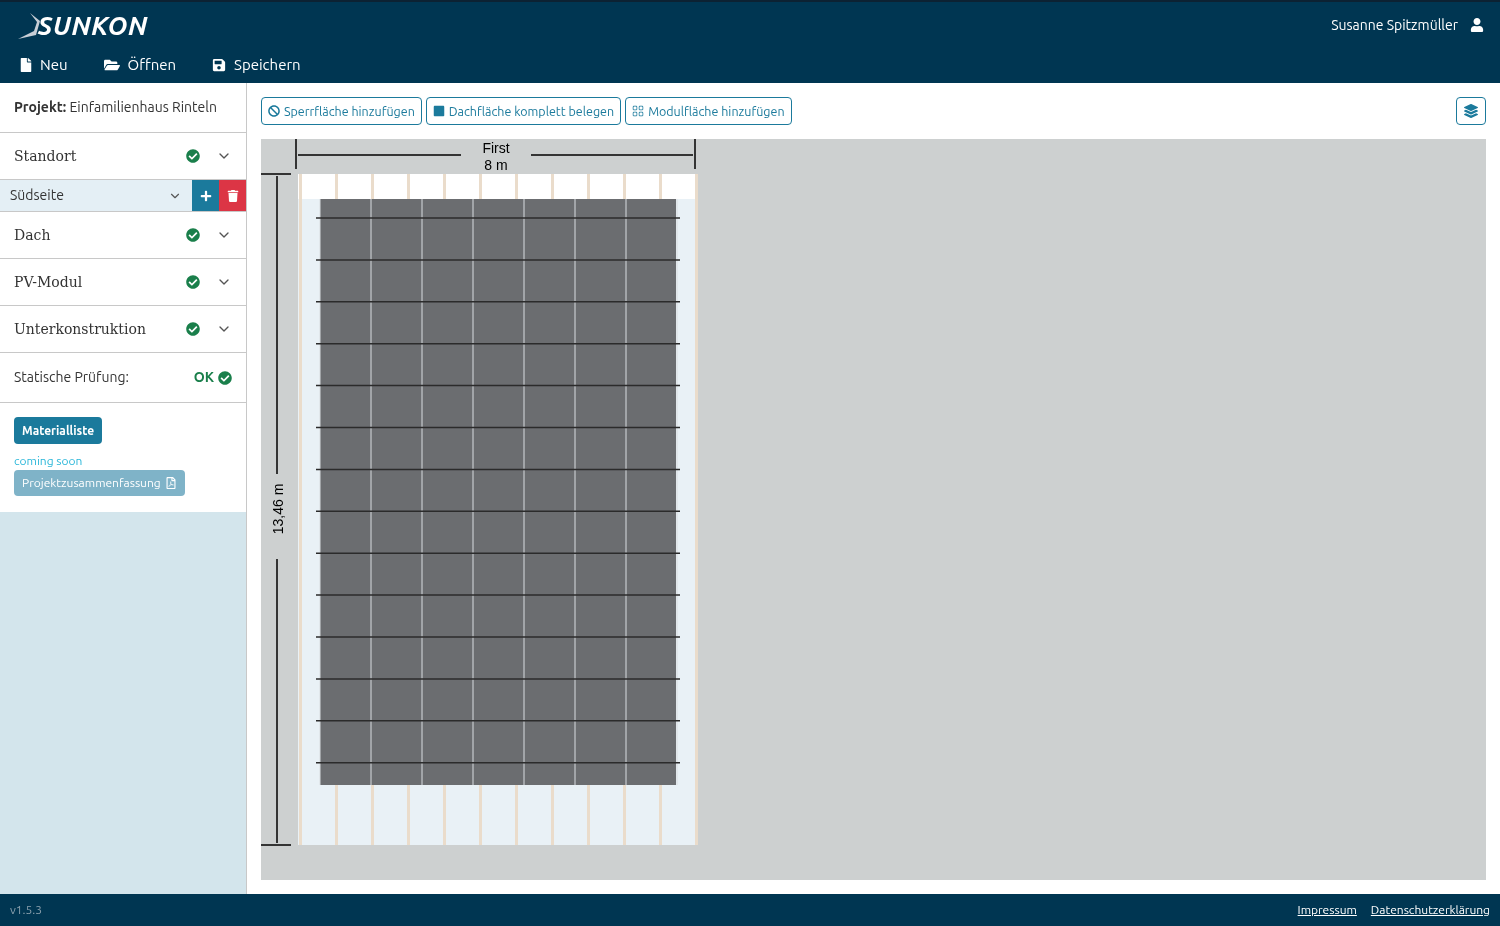 This screenshot has height=926, width=1500. I want to click on menu-button: Speichern, so click(256, 65).